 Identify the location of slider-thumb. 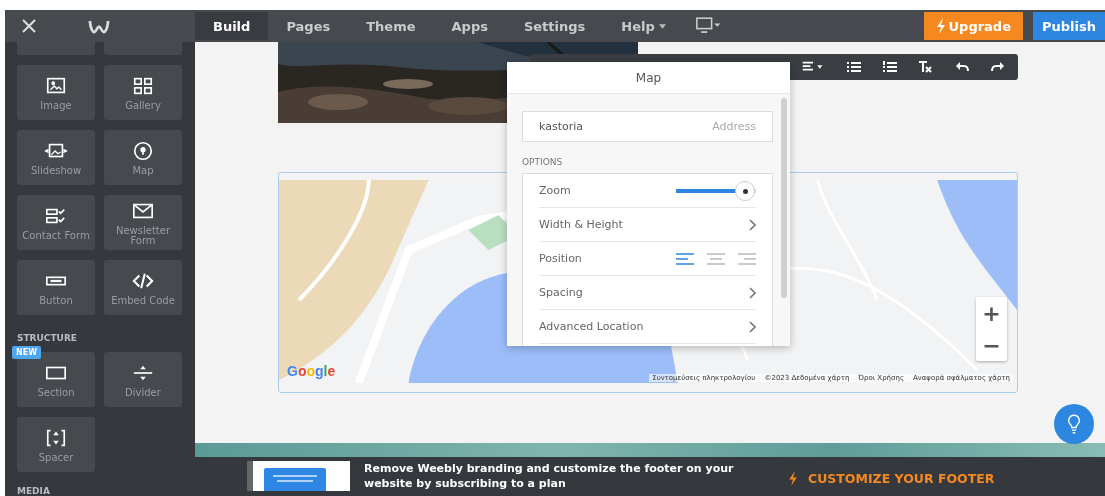
(745, 190).